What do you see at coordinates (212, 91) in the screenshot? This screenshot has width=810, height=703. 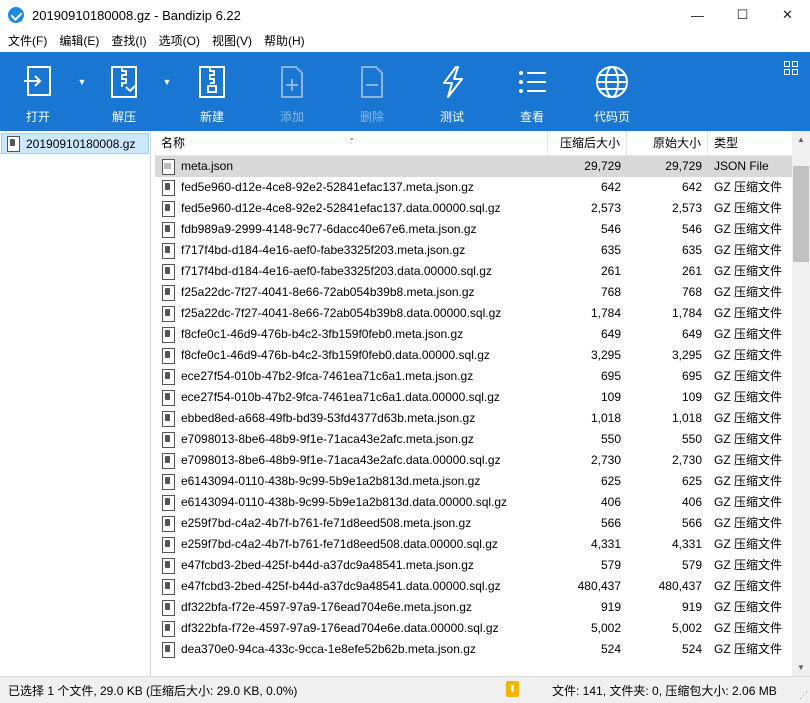 I see `new-archive-button: 新建` at bounding box center [212, 91].